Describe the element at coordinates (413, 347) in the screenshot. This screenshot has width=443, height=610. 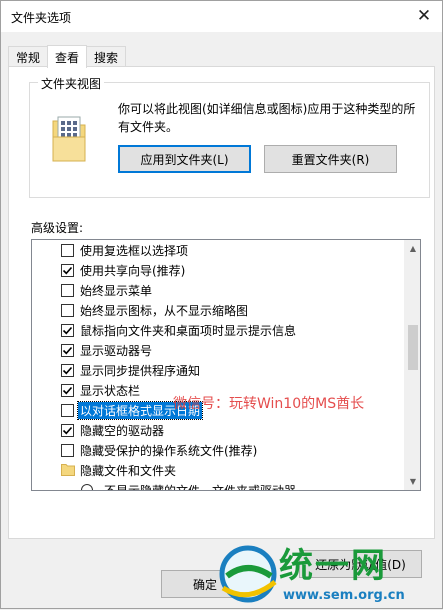
I see `scrollbar-thumb` at that location.